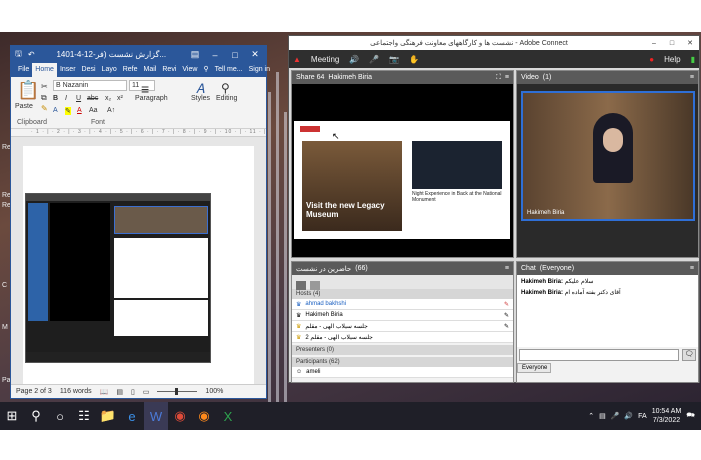 The width and height of the screenshot is (701, 460). I want to click on word-titlebar: 🖫 ↶ 1401-4-12-گزارش نشست (فر... ▤ – □ ✕, so click(138, 54).